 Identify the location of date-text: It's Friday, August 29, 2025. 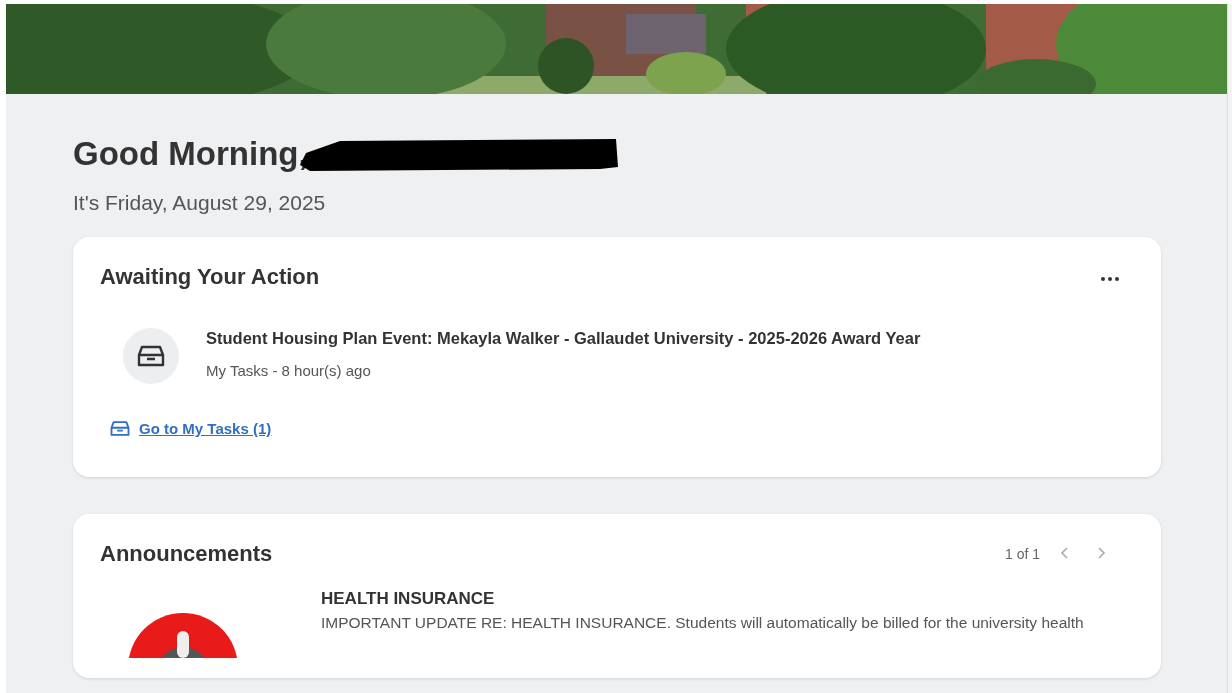
(200, 203).